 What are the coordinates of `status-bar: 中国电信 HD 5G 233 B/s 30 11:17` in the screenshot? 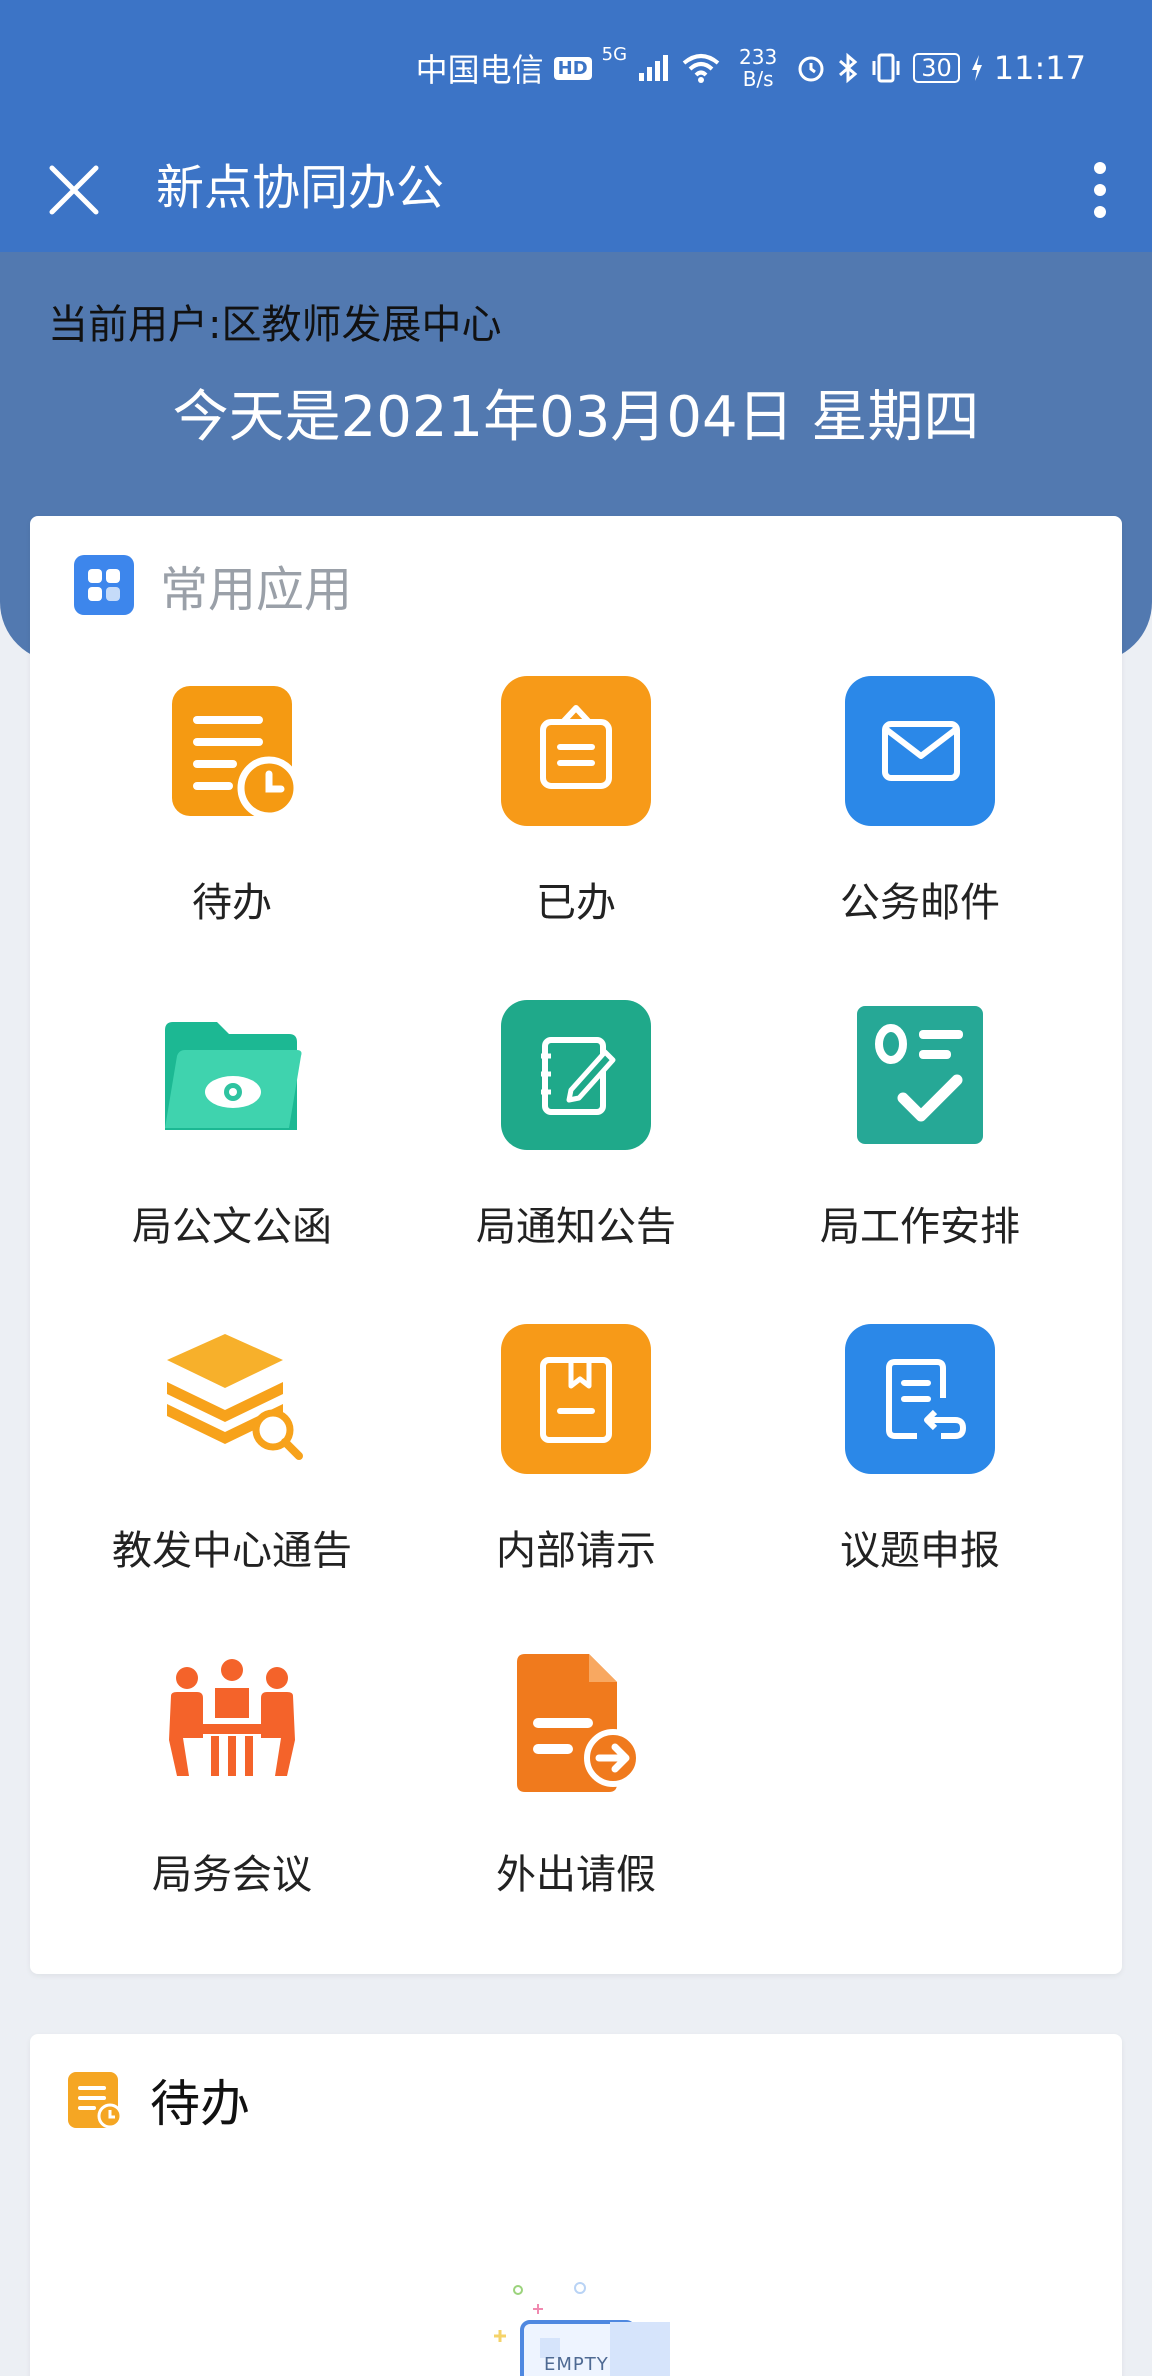 It's located at (576, 67).